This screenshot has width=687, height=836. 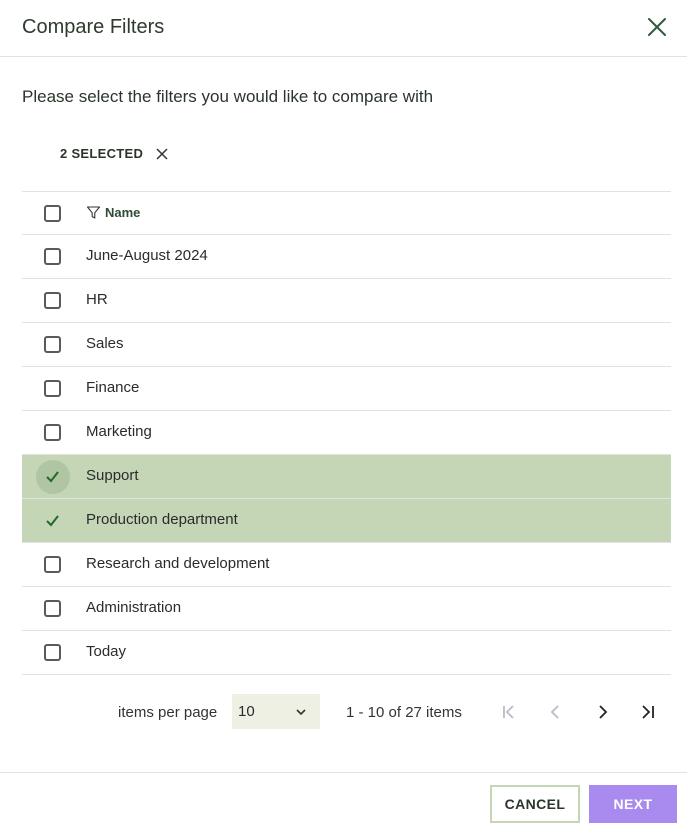 I want to click on filter-name: Sales, so click(x=105, y=343).